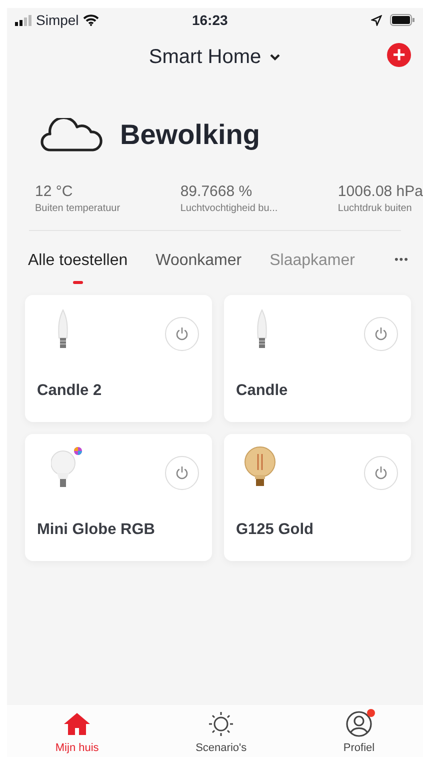  I want to click on device-name: Candle, so click(262, 390).